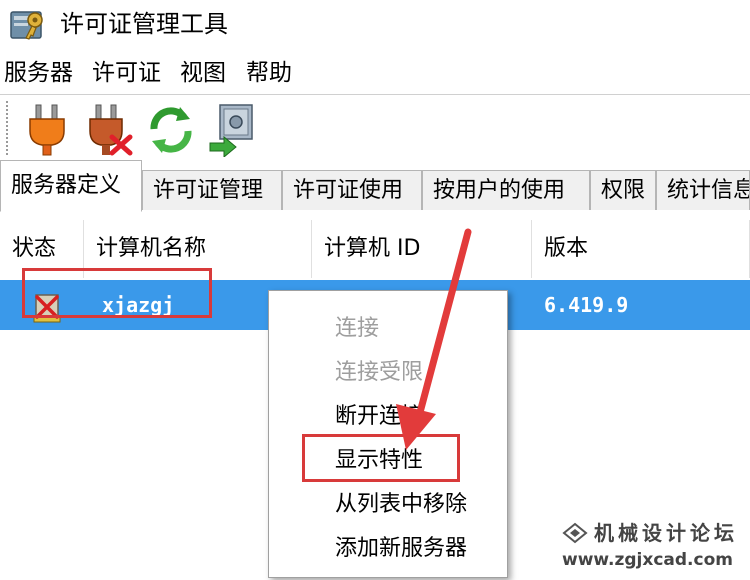  Describe the element at coordinates (203, 73) in the screenshot. I see `menu-view: 视图` at that location.